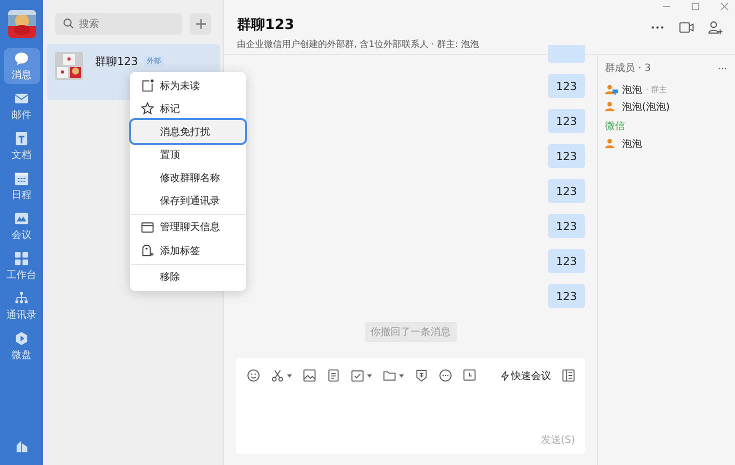 The image size is (735, 465). I want to click on chat-subtitle: 由企业微信用户创建的外部群, 含1位外部联系人 · 群主: 泡泡, so click(358, 44).